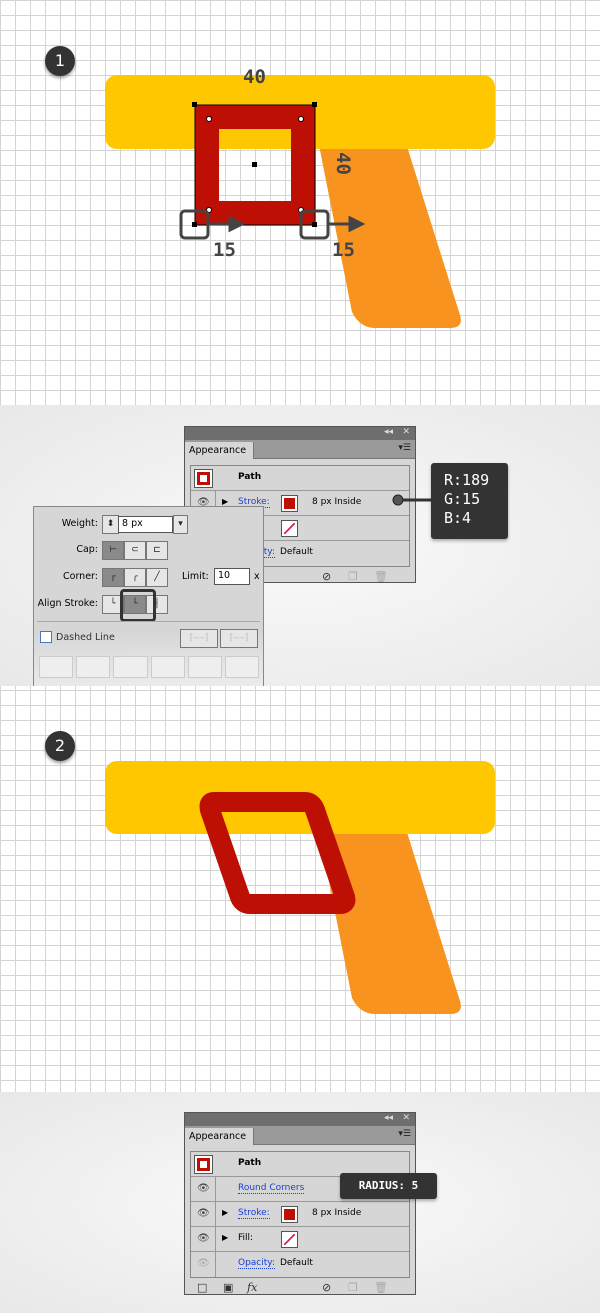 The width and height of the screenshot is (600, 1313). I want to click on weight-stepper: ⬍, so click(110, 524).